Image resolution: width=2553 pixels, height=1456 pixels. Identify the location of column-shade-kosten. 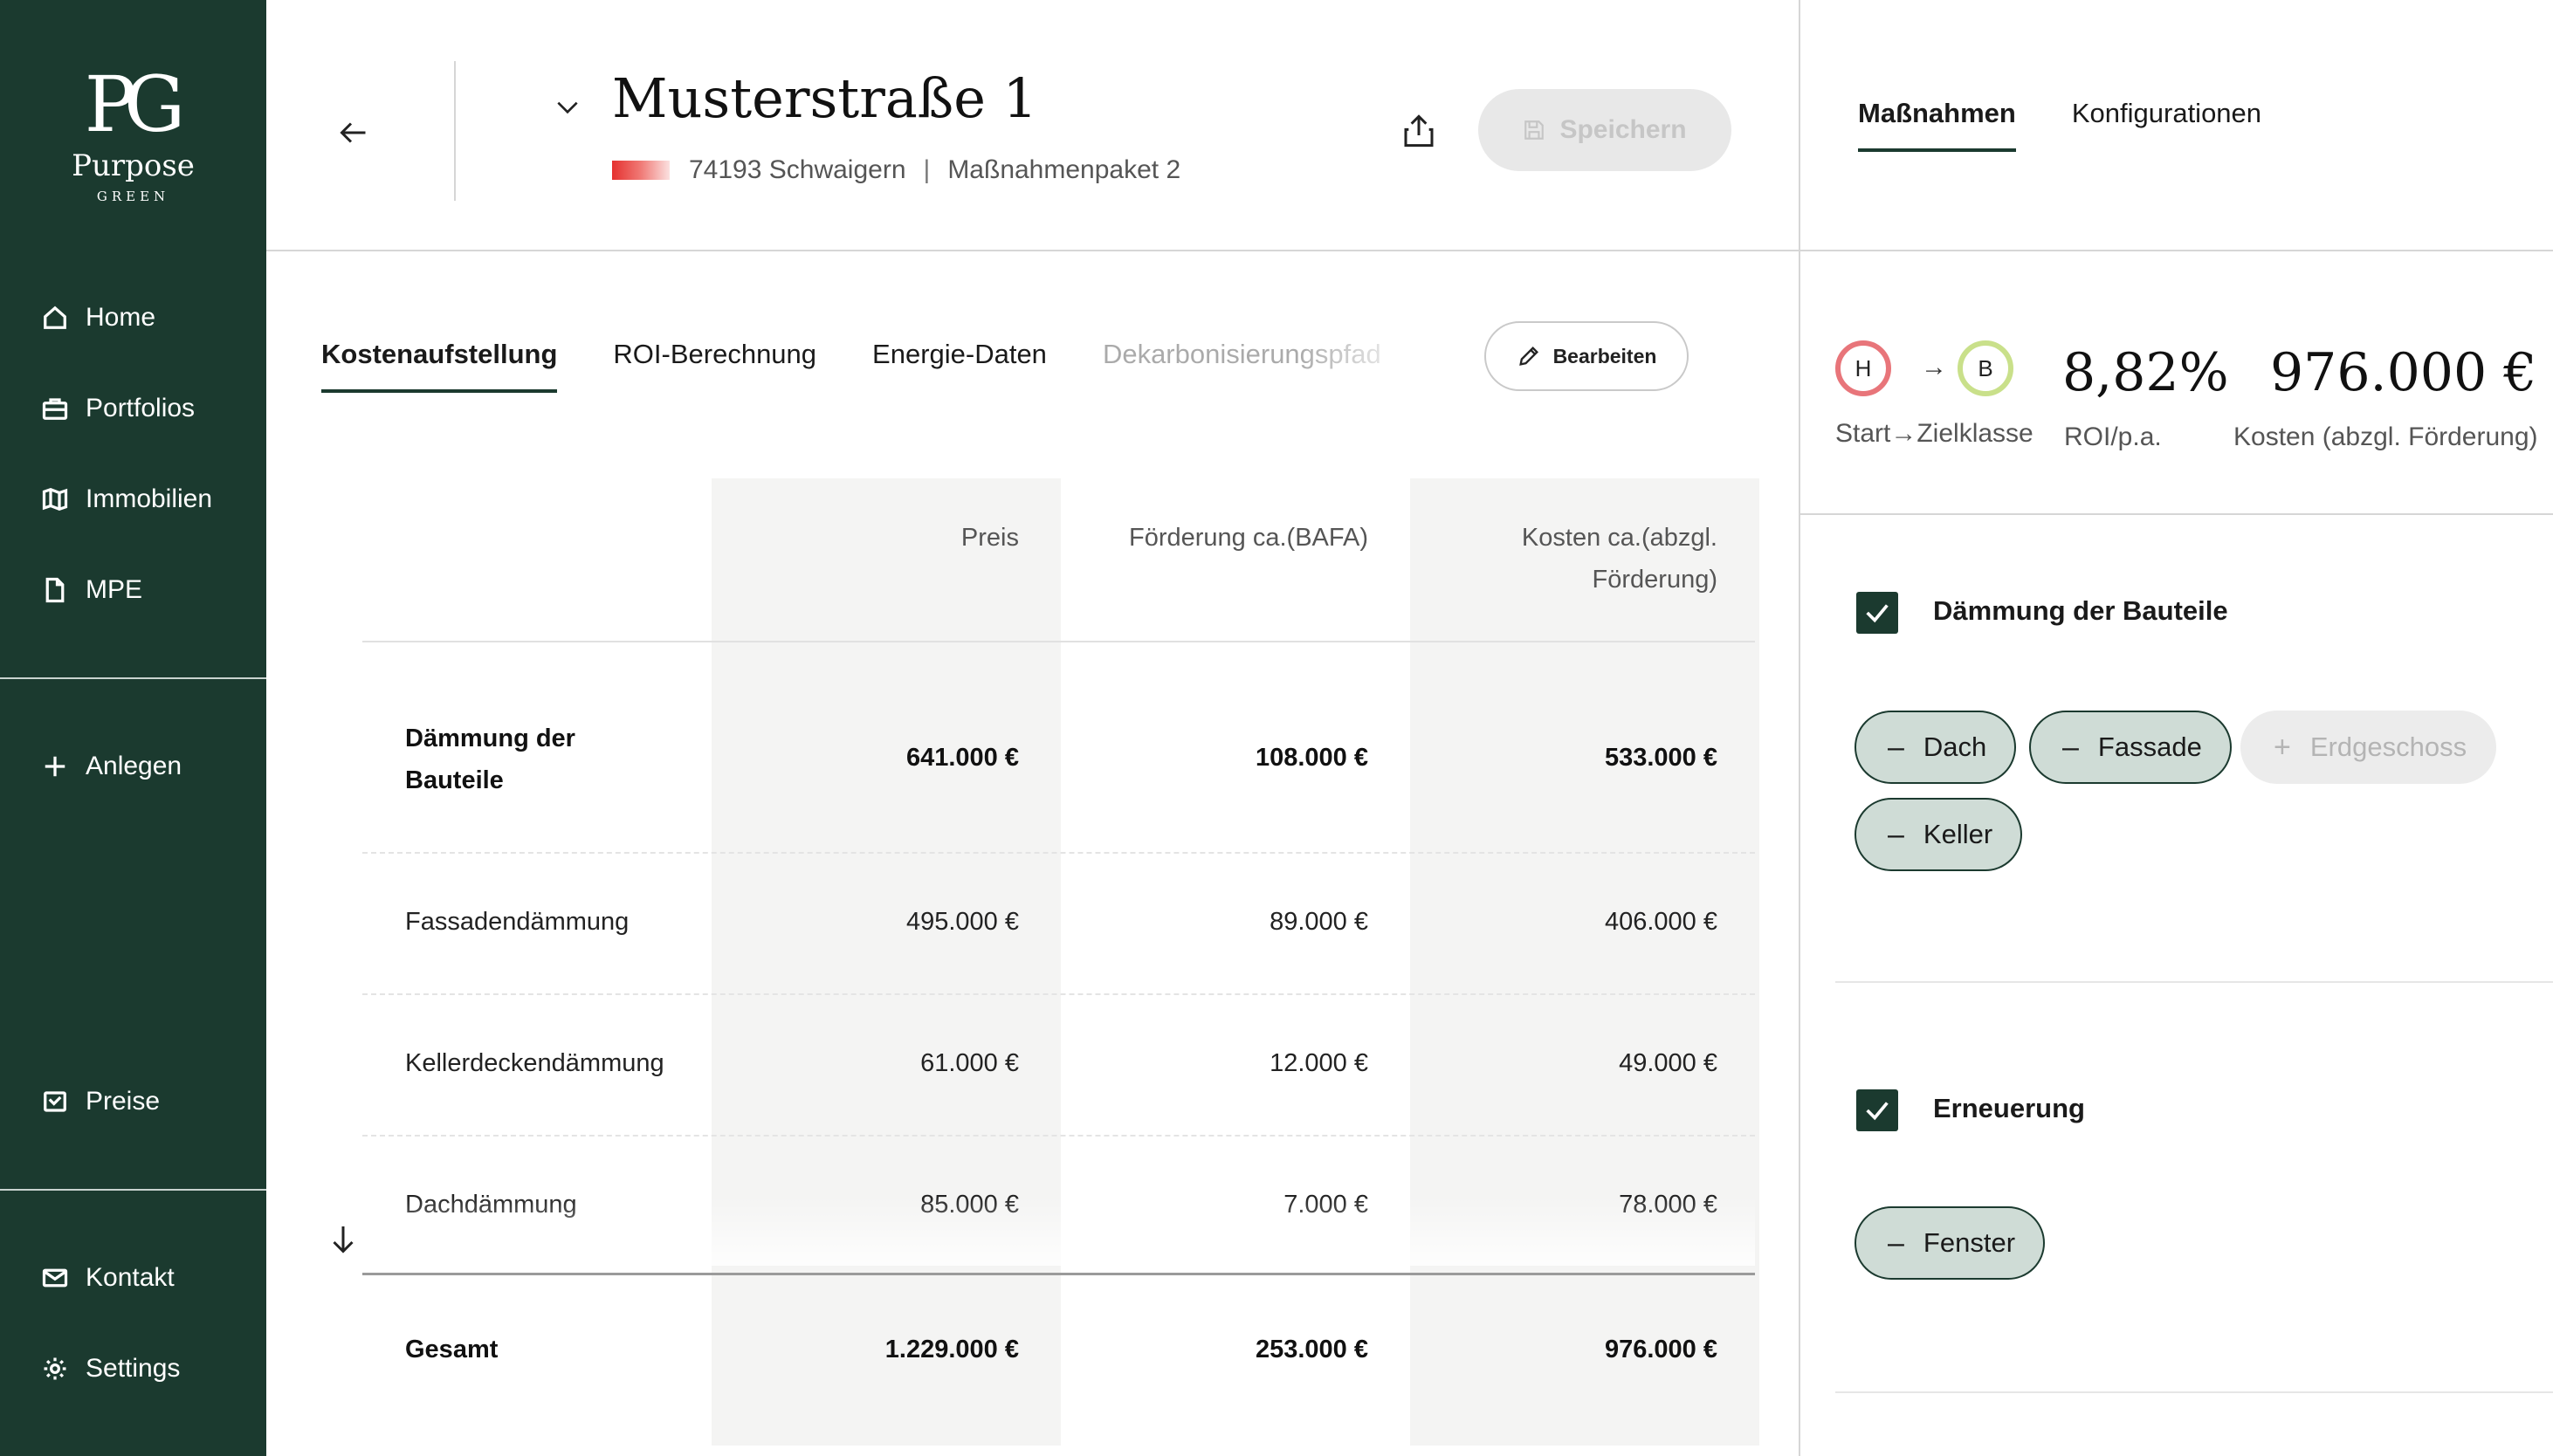
(1584, 962).